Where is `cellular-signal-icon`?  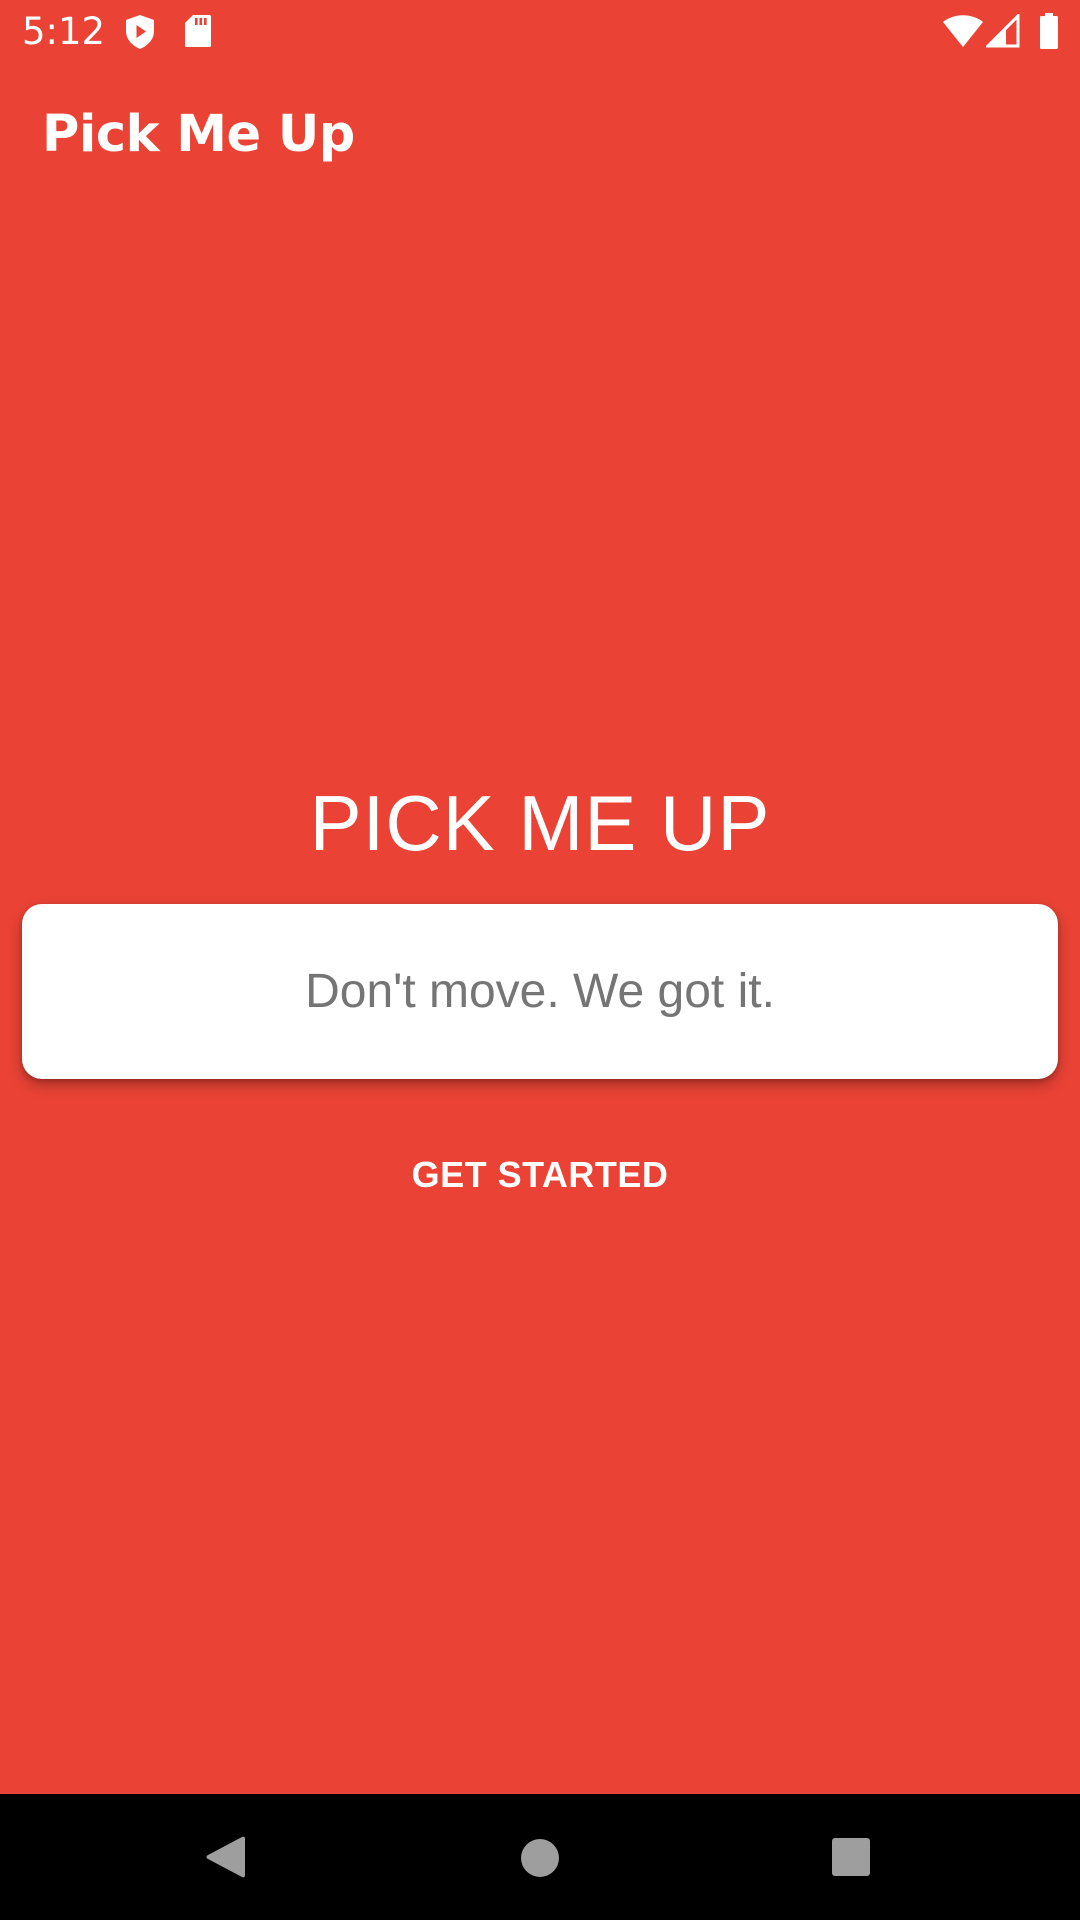 cellular-signal-icon is located at coordinates (1003, 31).